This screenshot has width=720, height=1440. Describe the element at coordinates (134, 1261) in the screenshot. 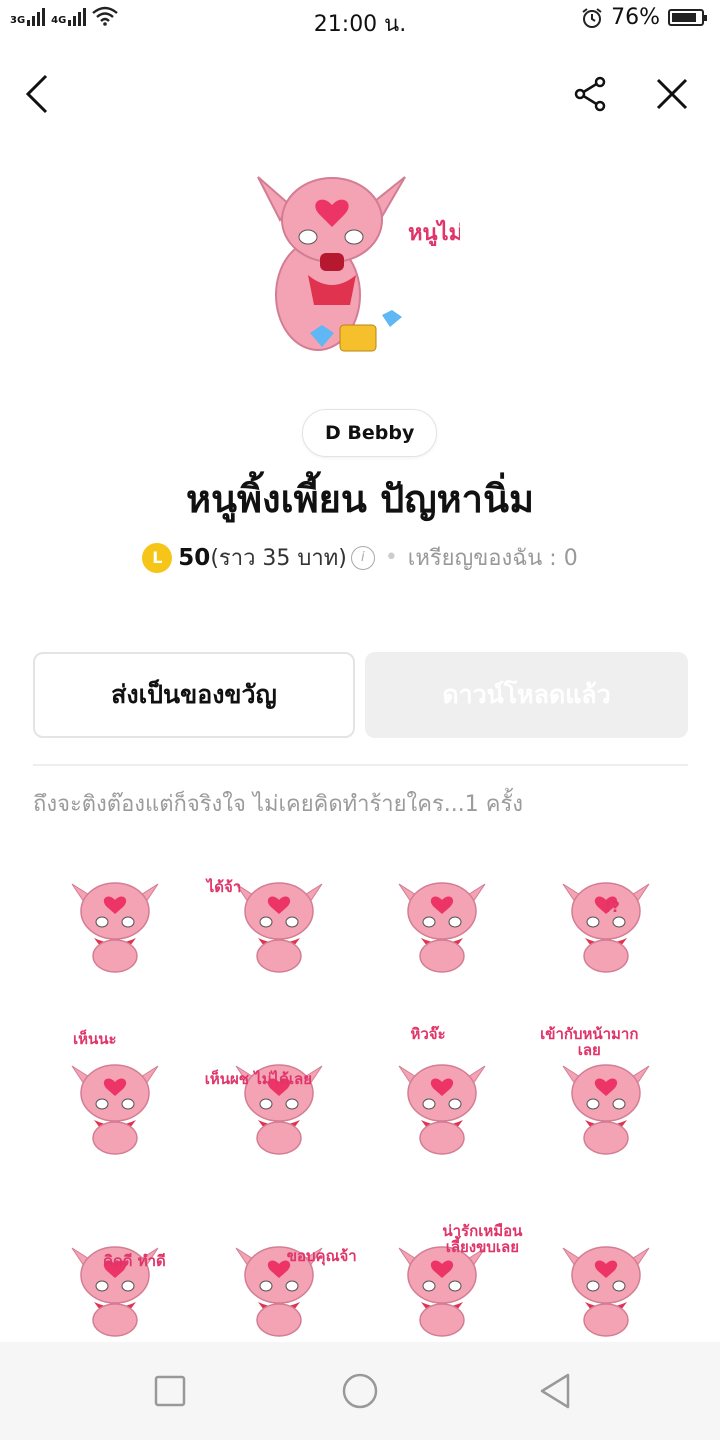

I see `sticker-caption: คิดดี ทำดี` at that location.